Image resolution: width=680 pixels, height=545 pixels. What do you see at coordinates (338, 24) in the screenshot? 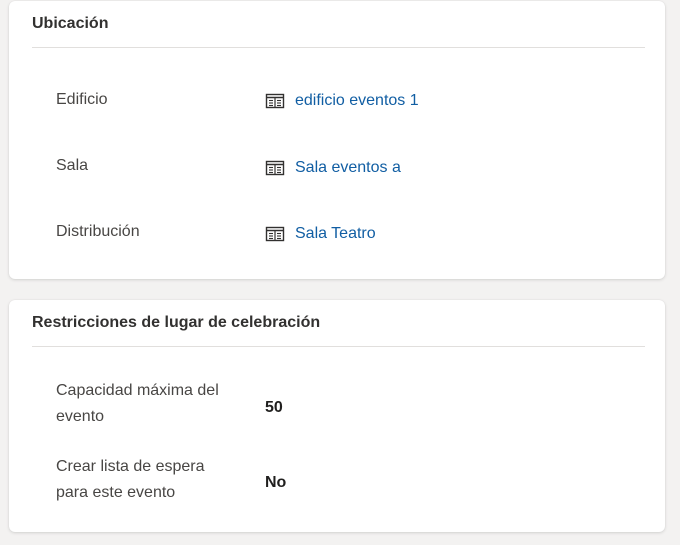
I see `section-header: Ubicación` at bounding box center [338, 24].